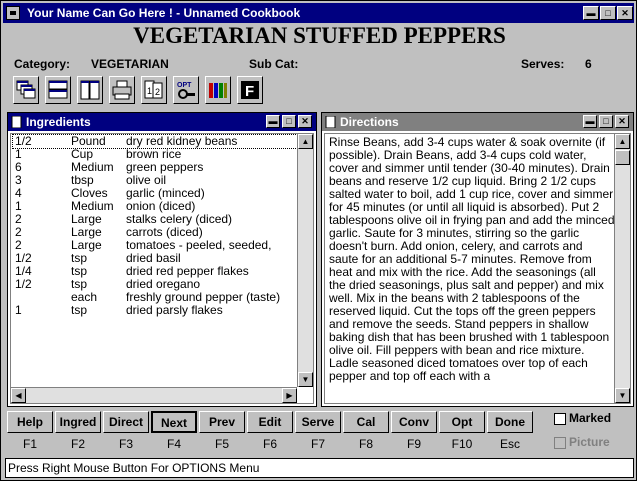  I want to click on function-key-label: F5, so click(221, 444).